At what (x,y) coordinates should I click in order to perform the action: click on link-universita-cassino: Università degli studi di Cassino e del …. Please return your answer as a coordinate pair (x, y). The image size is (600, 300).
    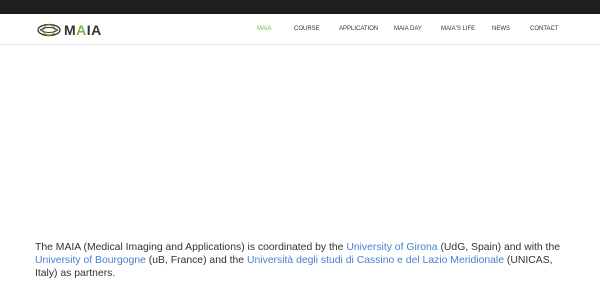
    Looking at the image, I should click on (375, 260).